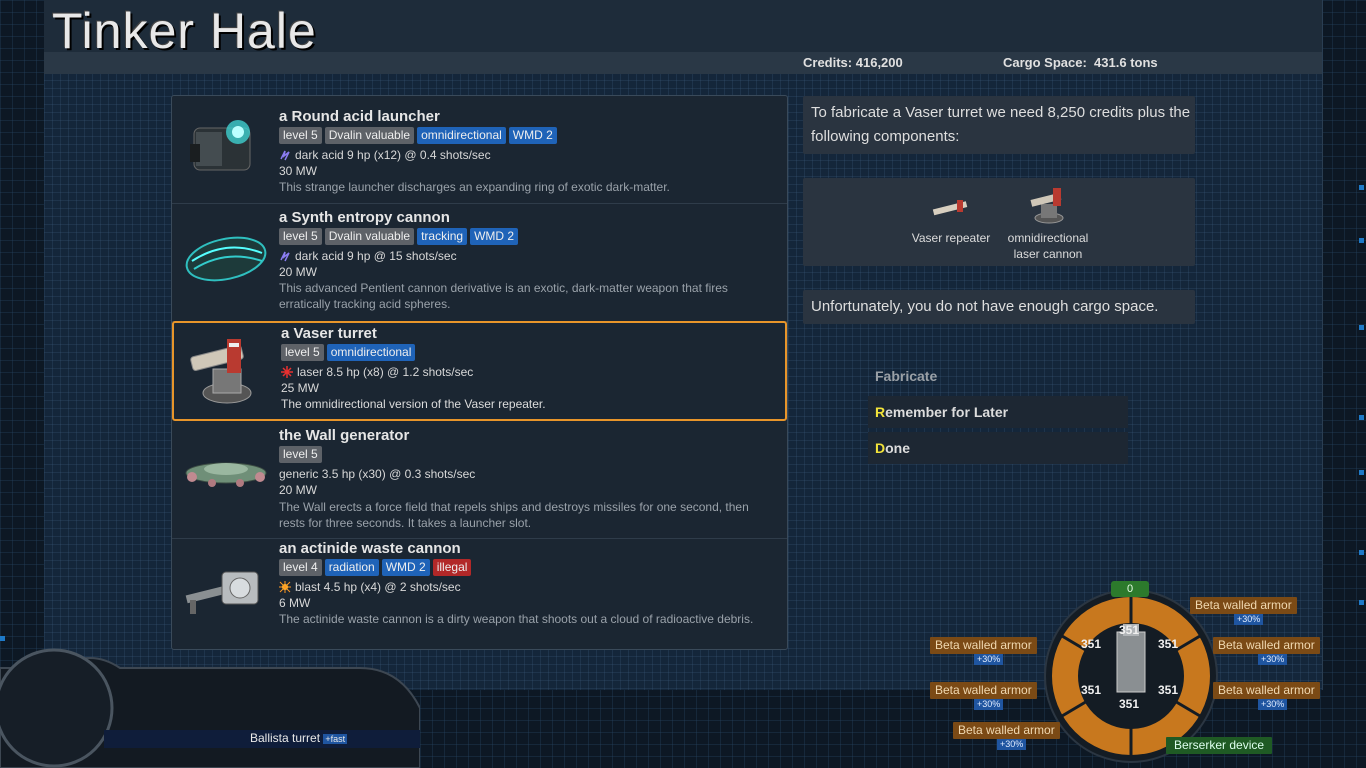  Describe the element at coordinates (442, 236) in the screenshot. I see `tag-tracking: tracking` at that location.